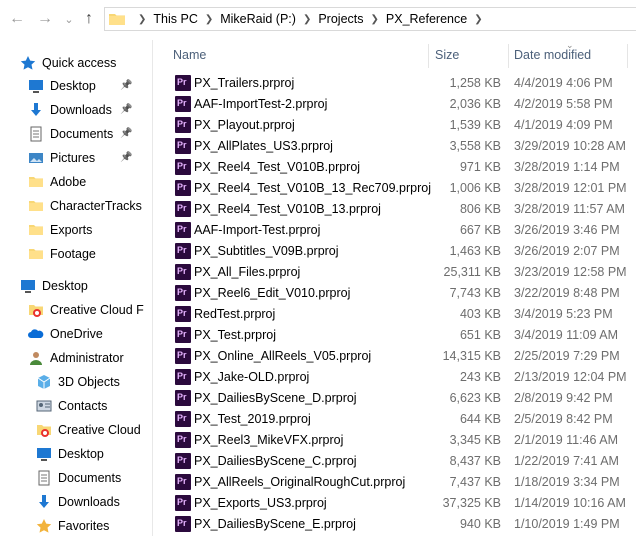 Image resolution: width=636 pixels, height=536 pixels. Describe the element at coordinates (426, 19) in the screenshot. I see `breadcrumb-current-folder: PX_Reference` at that location.